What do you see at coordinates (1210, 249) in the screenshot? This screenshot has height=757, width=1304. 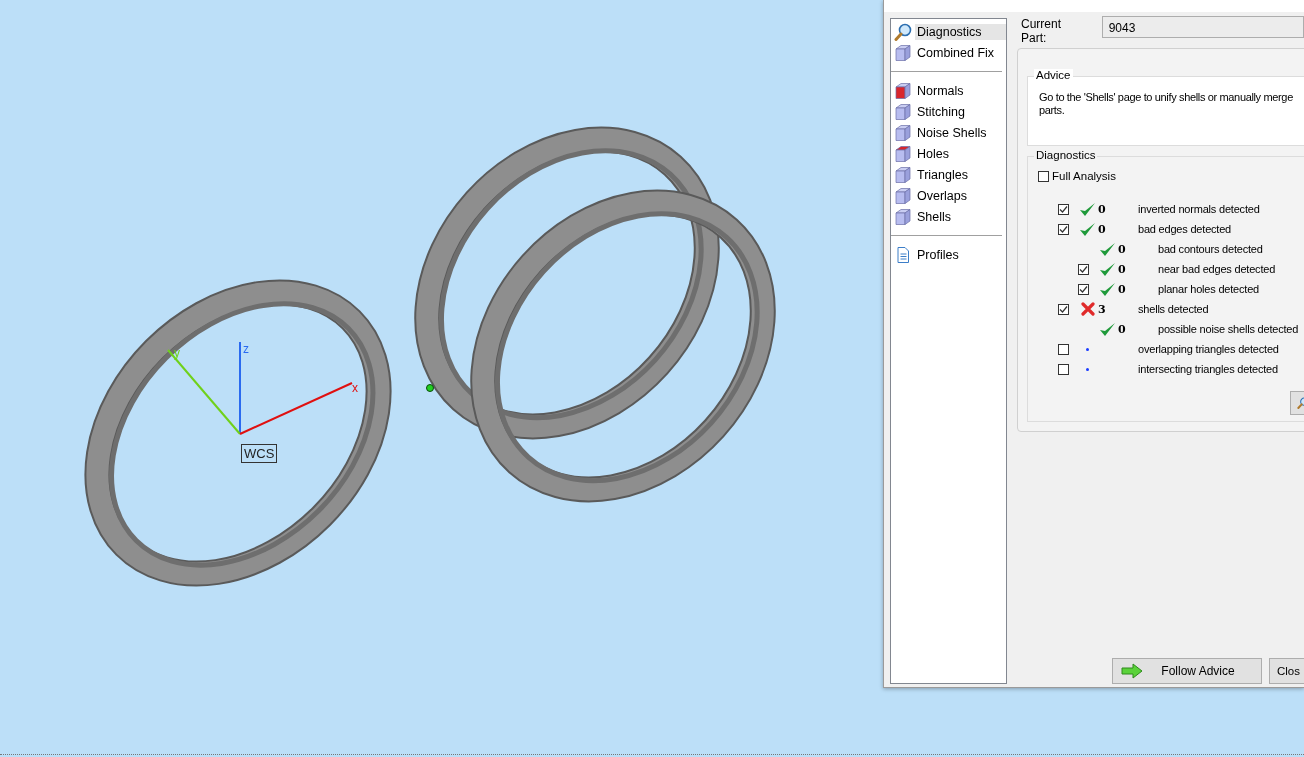 I see `diagnostic-label: bad contours detected` at bounding box center [1210, 249].